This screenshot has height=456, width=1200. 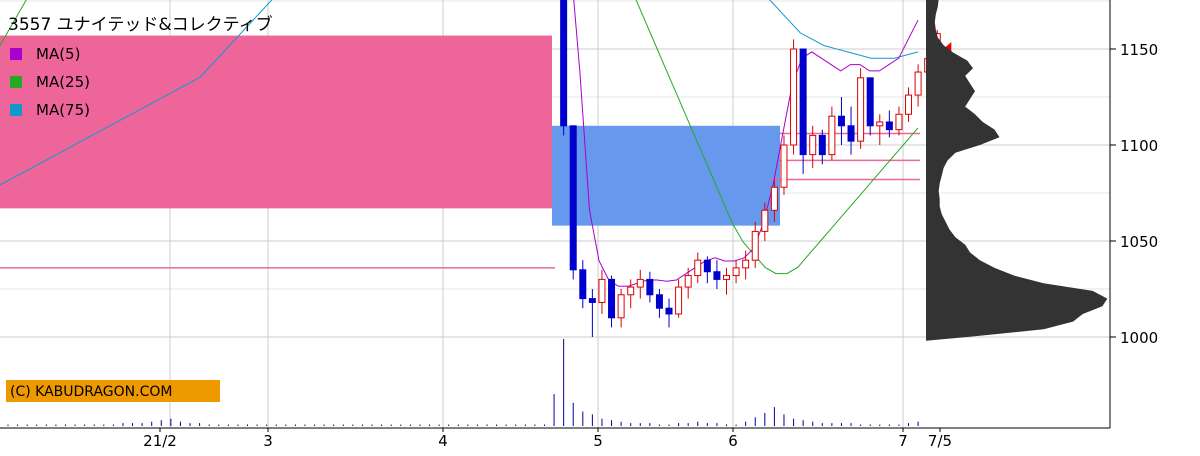 I want to click on date-tick-label: 5, so click(x=598, y=441).